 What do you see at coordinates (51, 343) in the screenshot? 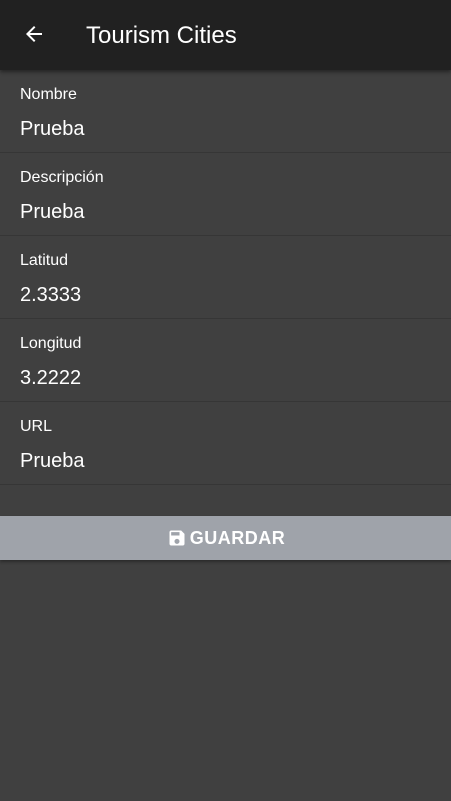
I see `field-label: Longitud` at bounding box center [51, 343].